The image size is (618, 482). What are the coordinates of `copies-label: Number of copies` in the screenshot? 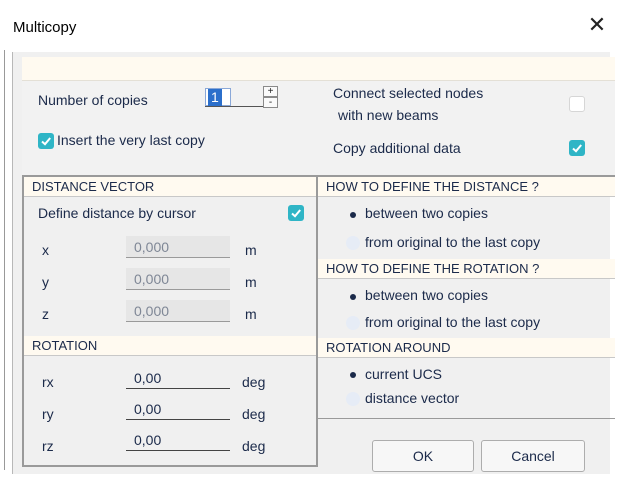 It's located at (93, 100).